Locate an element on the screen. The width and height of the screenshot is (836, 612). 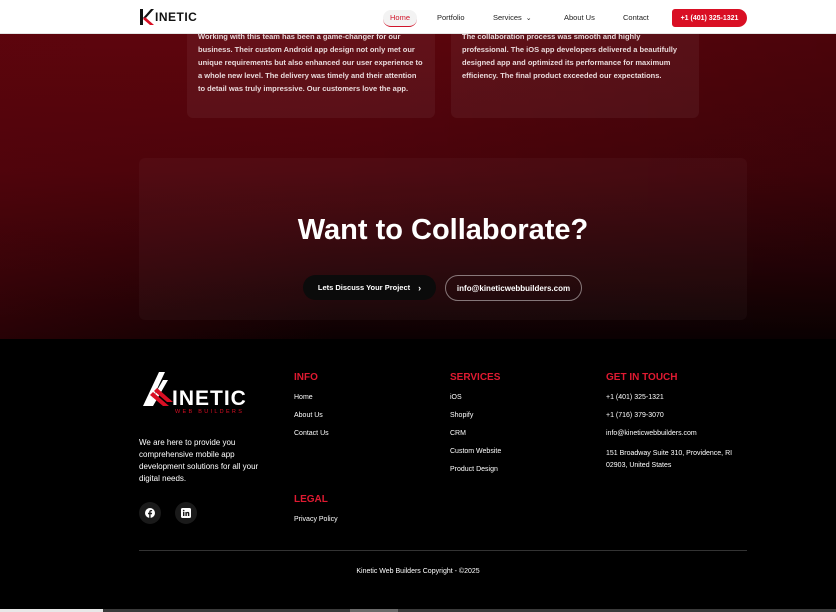
site-logo: INETIC is located at coordinates (168, 17).